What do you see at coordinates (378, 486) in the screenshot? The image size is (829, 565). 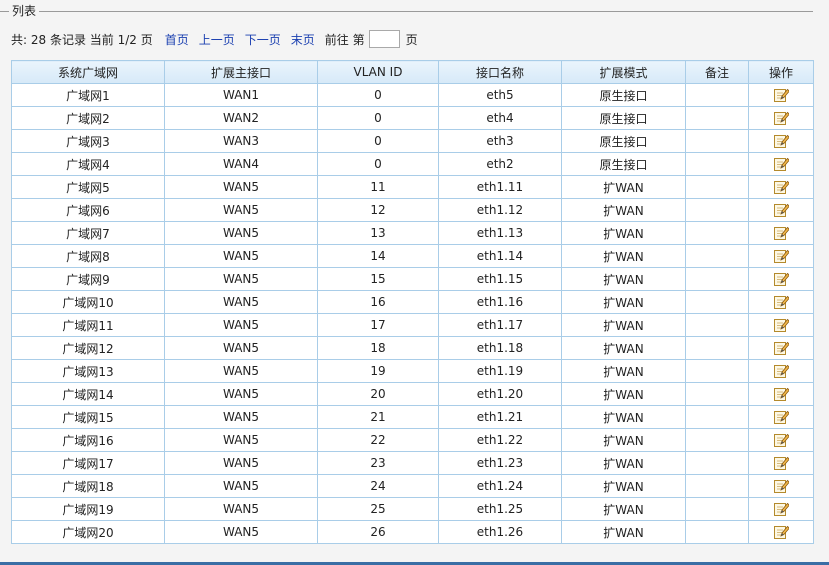 I see `cell-vlan-id: 24` at bounding box center [378, 486].